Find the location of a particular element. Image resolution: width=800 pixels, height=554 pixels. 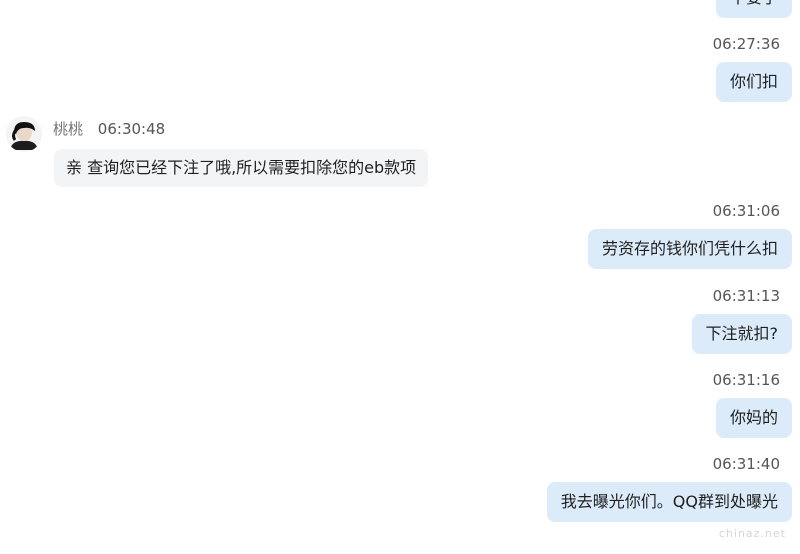

message-timestamp: 06:31:06 is located at coordinates (746, 211).